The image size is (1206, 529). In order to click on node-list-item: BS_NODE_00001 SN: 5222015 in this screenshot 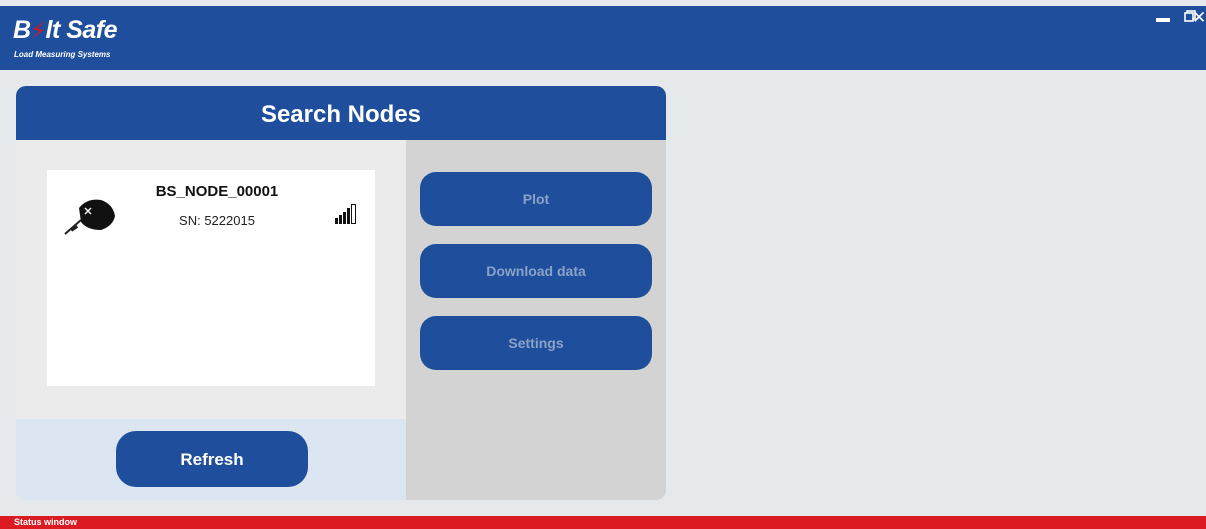, I will do `click(211, 278)`.